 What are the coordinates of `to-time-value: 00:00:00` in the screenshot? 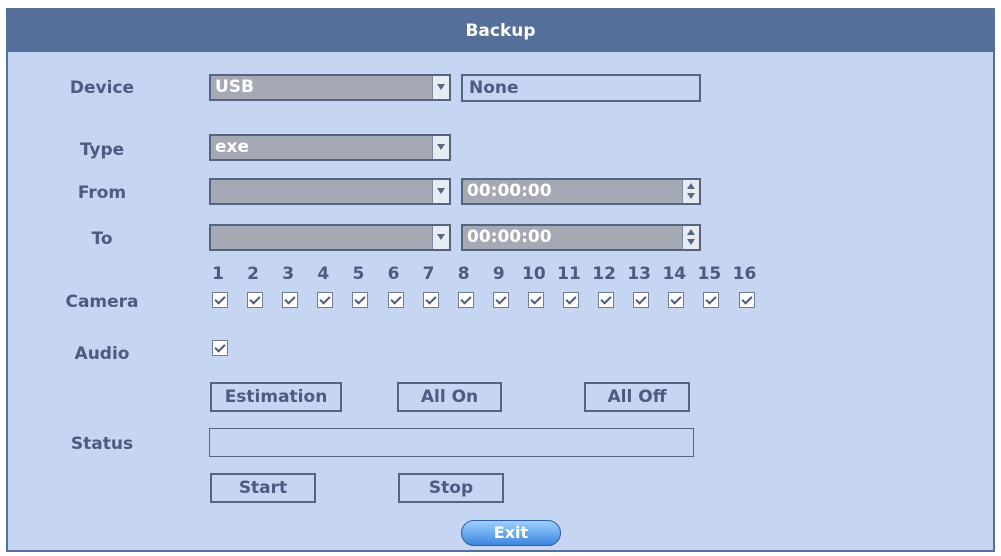 It's located at (509, 237).